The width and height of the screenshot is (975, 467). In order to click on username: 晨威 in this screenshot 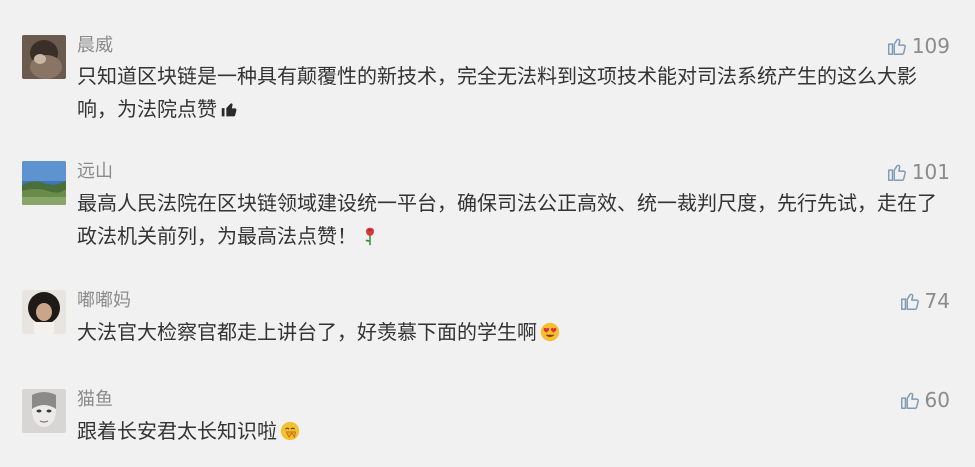, I will do `click(95, 46)`.